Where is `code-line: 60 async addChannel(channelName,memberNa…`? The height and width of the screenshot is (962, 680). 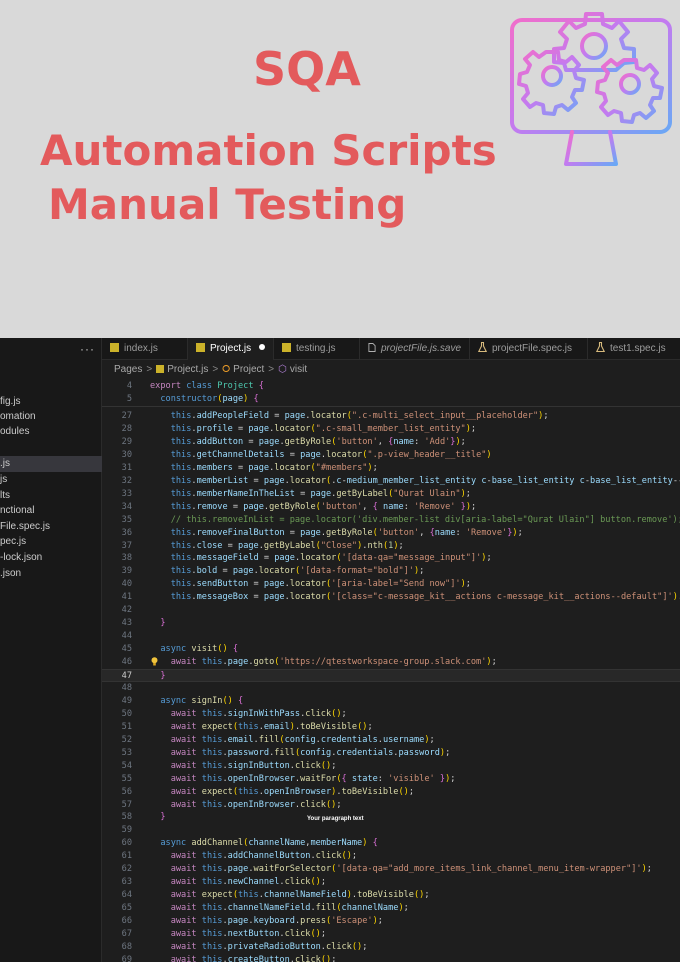
code-line: 60 async addChannel(channelName,memberNa… is located at coordinates (391, 843).